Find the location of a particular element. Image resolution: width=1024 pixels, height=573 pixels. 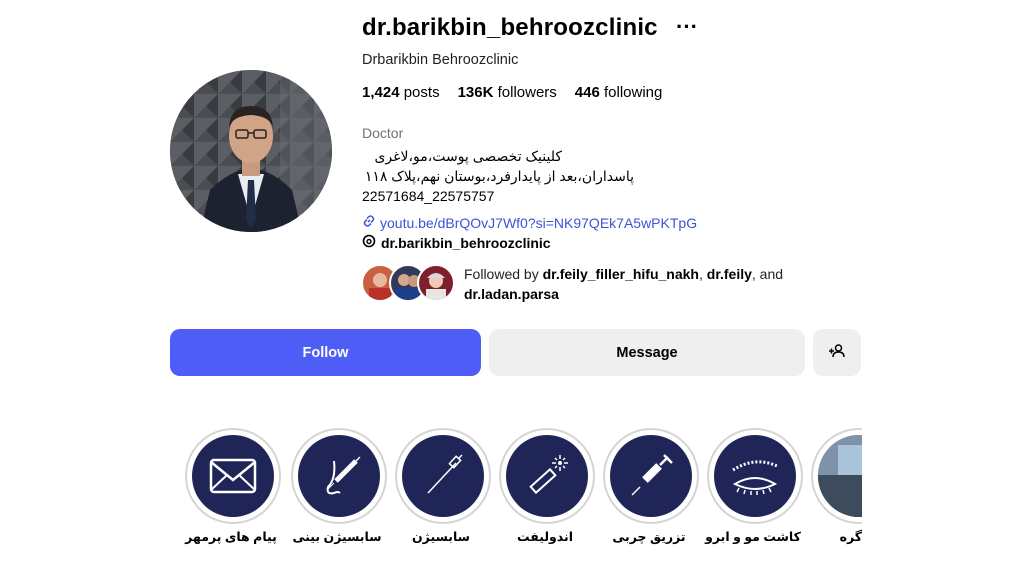

person-add-icon is located at coordinates (837, 353).